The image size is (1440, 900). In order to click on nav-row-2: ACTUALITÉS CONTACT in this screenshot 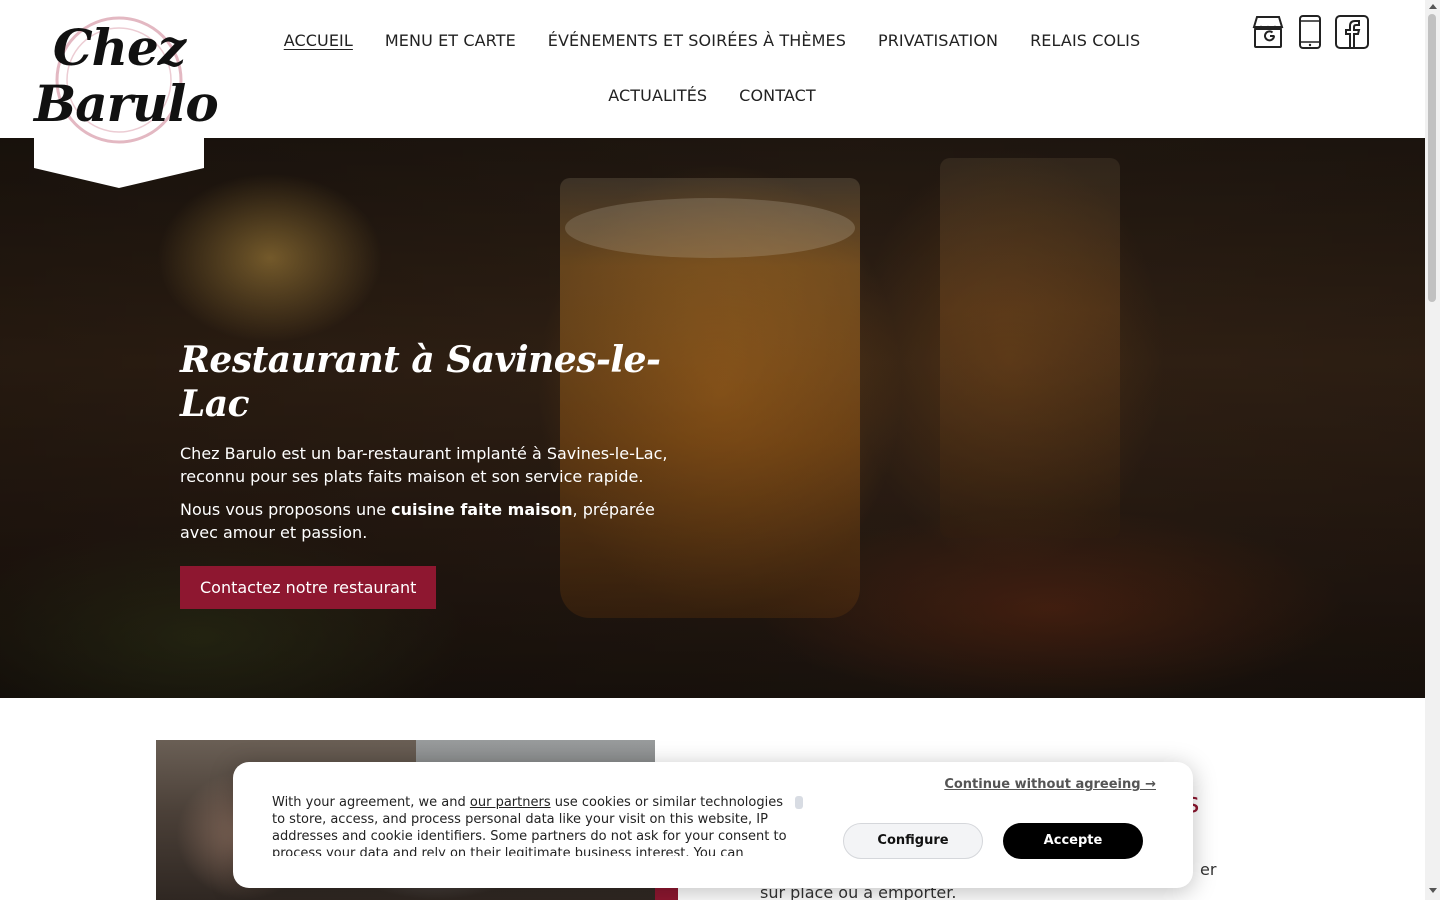, I will do `click(712, 95)`.